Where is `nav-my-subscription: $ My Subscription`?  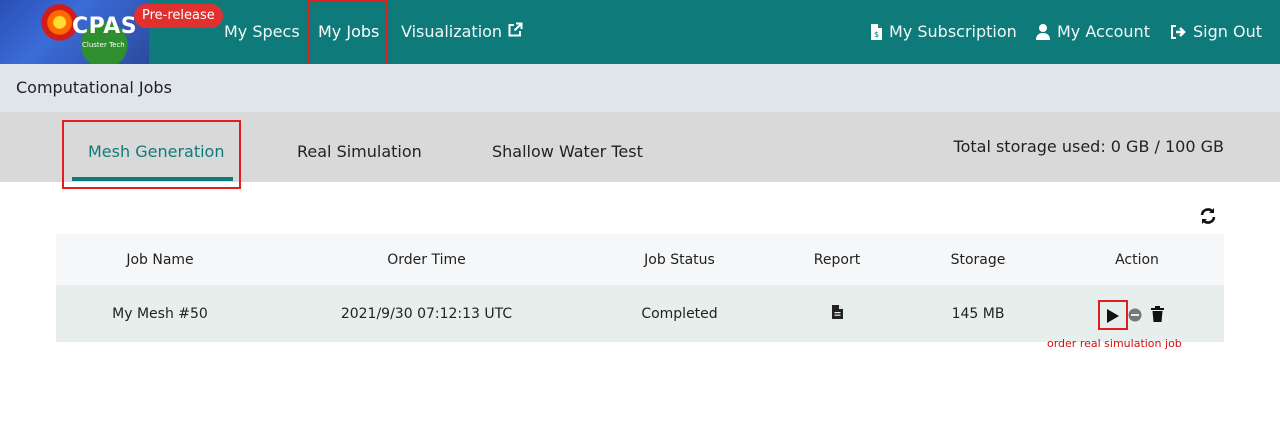 nav-my-subscription: $ My Subscription is located at coordinates (943, 32).